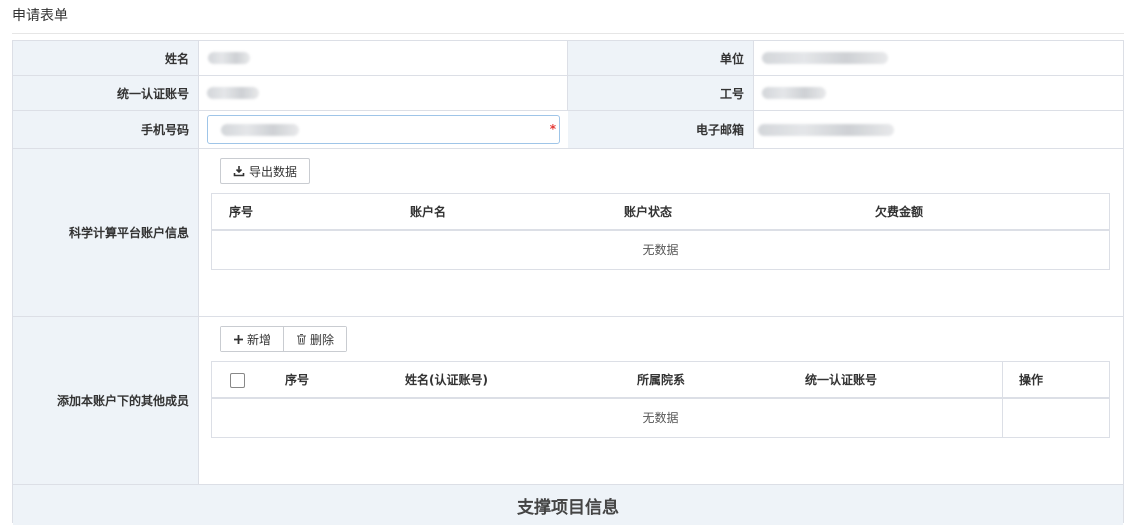 This screenshot has width=1139, height=525. What do you see at coordinates (428, 212) in the screenshot?
I see `col-account-name: 账户名` at bounding box center [428, 212].